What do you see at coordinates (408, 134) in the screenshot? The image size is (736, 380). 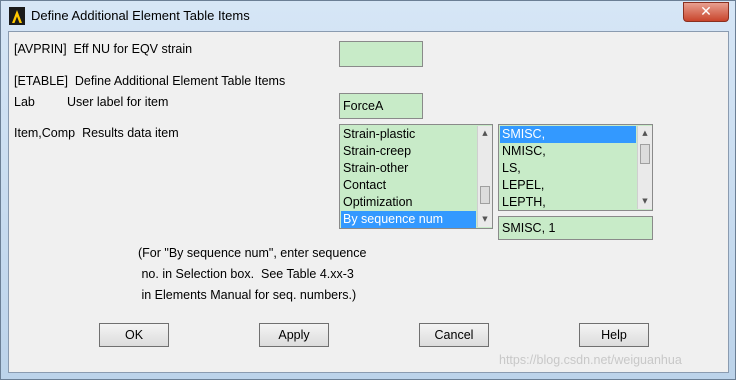 I see `list-item: Strain-plastic` at bounding box center [408, 134].